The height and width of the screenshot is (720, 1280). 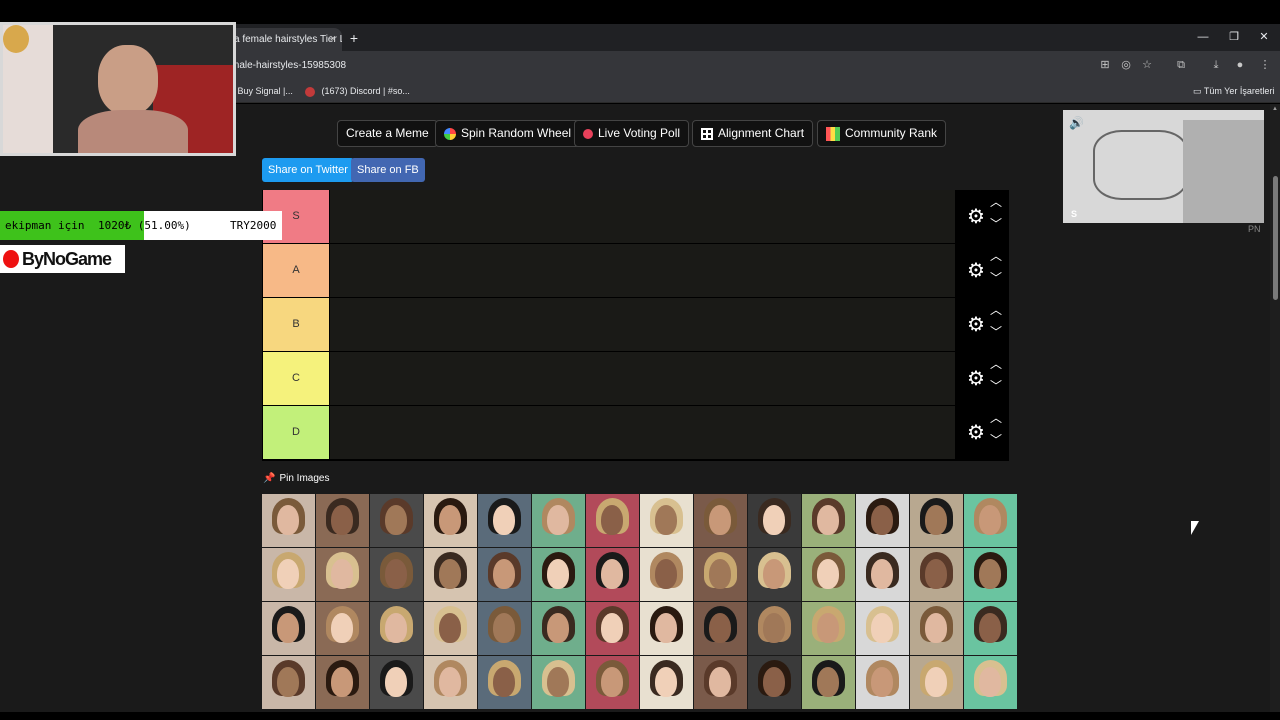 What do you see at coordinates (284, 39) in the screenshot?
I see `browser-tab: a female hairstyles Tier L ×` at bounding box center [284, 39].